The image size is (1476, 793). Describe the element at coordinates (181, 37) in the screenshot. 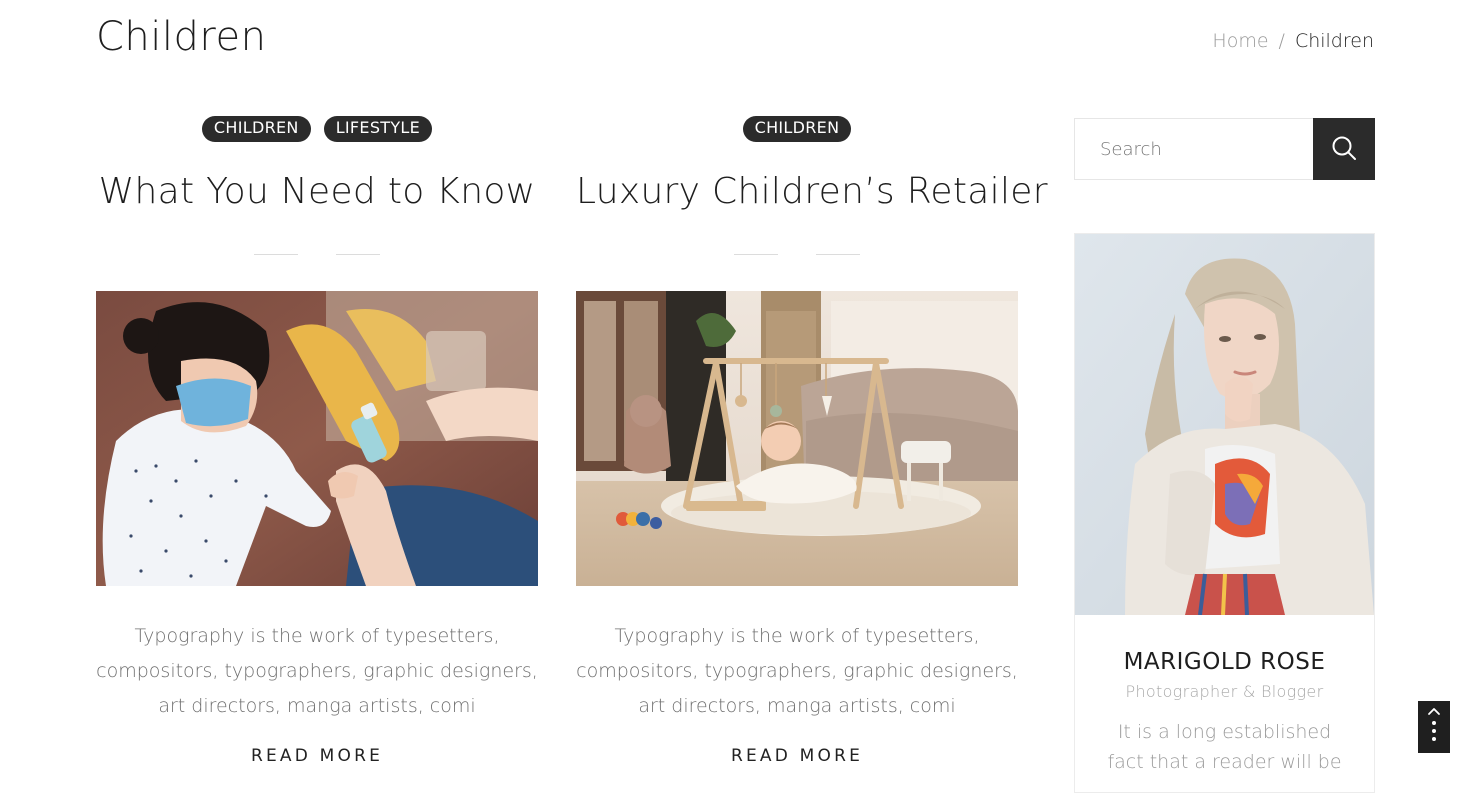

I see `page-title: Children` at that location.